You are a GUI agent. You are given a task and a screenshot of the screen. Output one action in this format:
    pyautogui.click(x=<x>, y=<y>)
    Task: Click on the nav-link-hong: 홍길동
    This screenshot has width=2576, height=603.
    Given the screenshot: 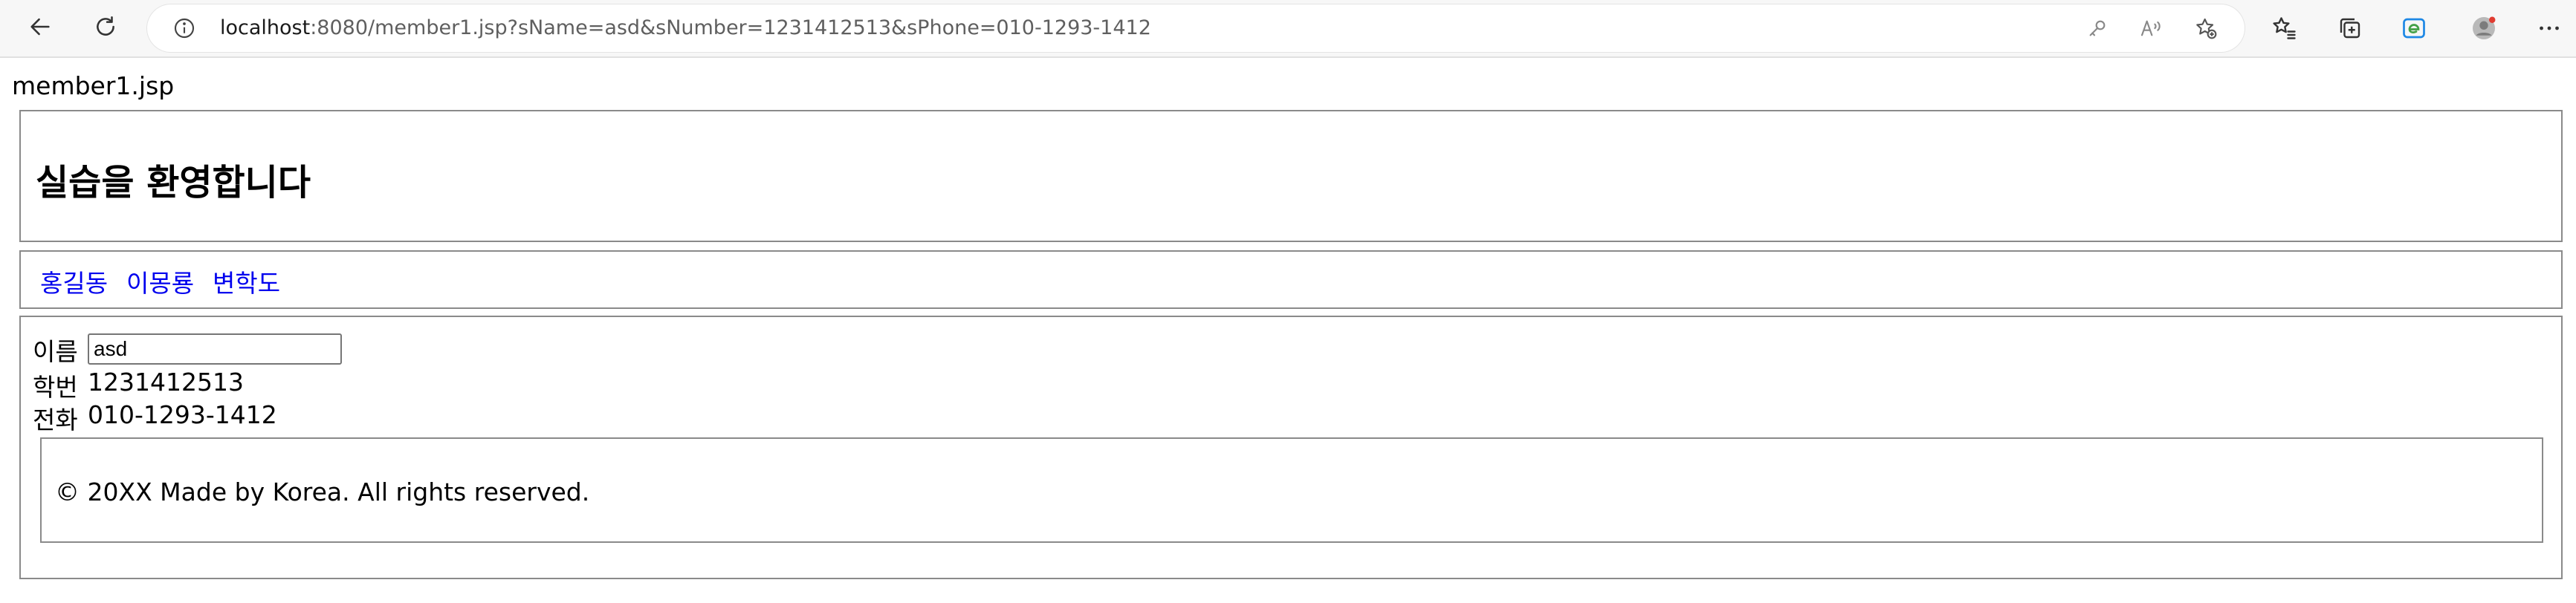 What is the action you would take?
    pyautogui.click(x=74, y=281)
    